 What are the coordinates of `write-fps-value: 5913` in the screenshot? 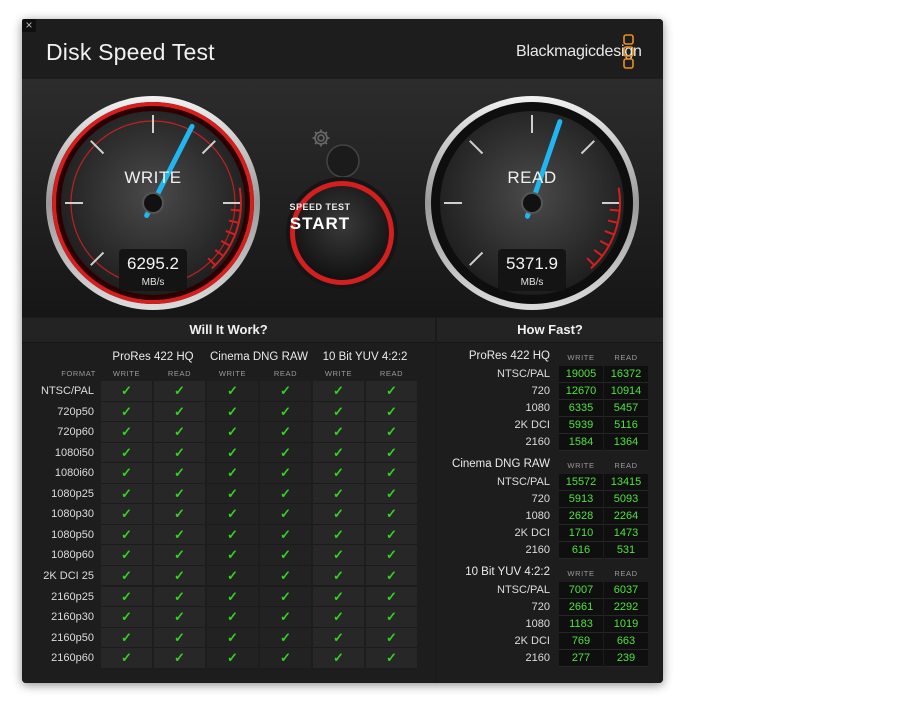 It's located at (581, 499).